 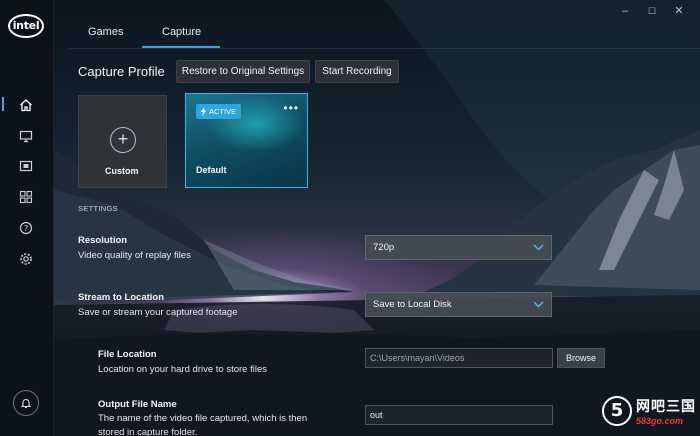 What do you see at coordinates (660, 421) in the screenshot?
I see `watermark-url: 583go.com` at bounding box center [660, 421].